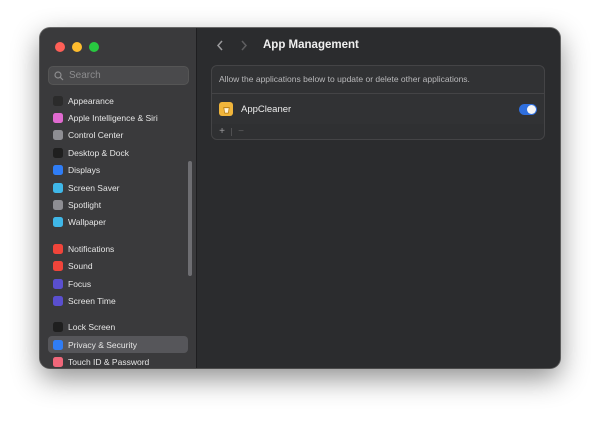  I want to click on sidebar-item-spotlight: Spotlight, so click(118, 204).